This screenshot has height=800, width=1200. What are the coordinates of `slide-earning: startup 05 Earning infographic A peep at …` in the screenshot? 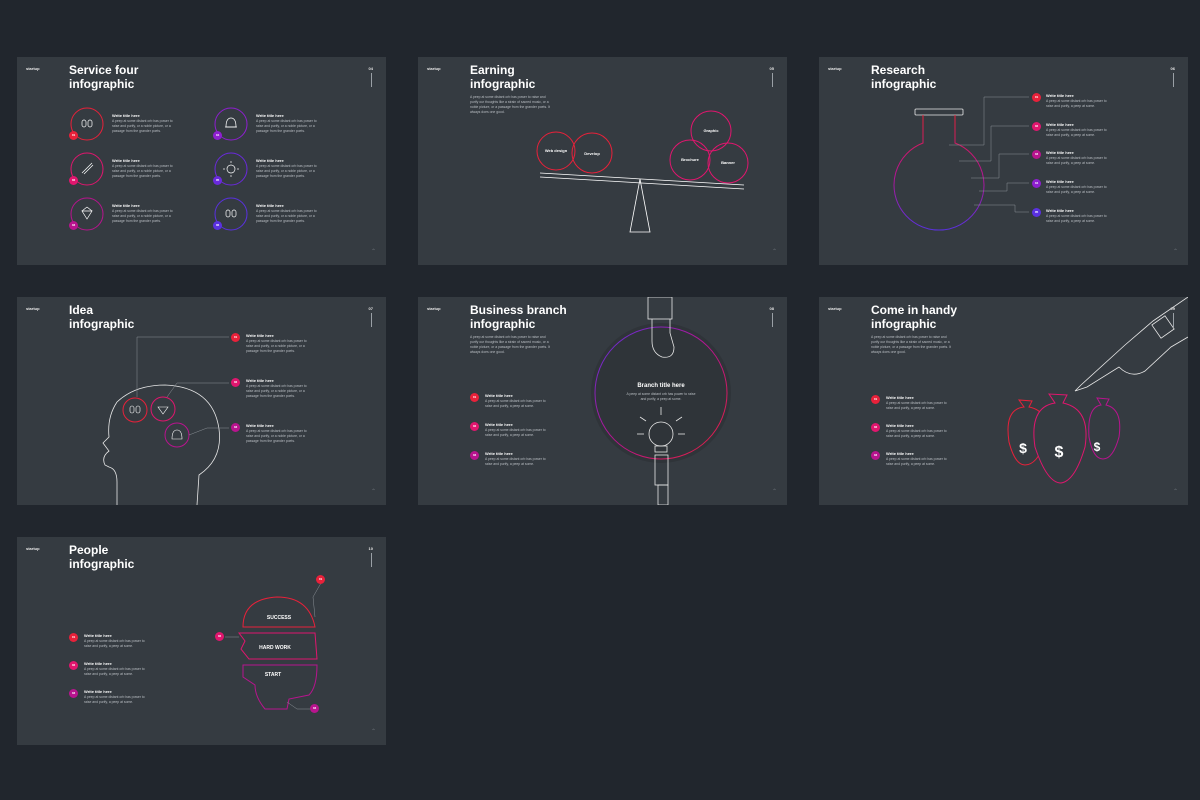 It's located at (602, 161).